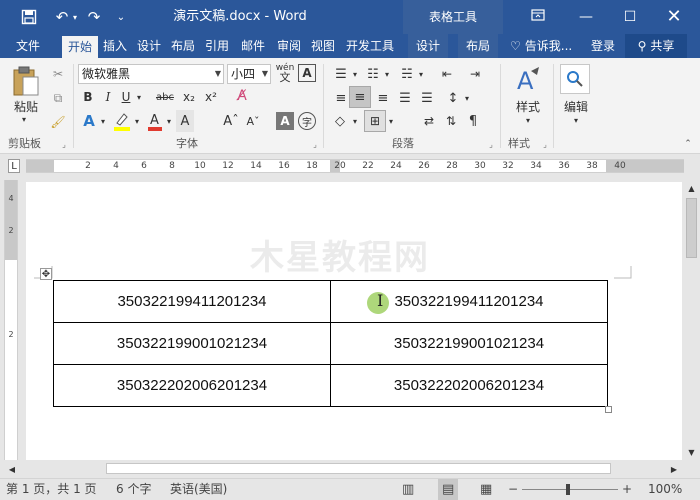 The width and height of the screenshot is (700, 500). I want to click on web-layout-icon: ▦, so click(486, 489).